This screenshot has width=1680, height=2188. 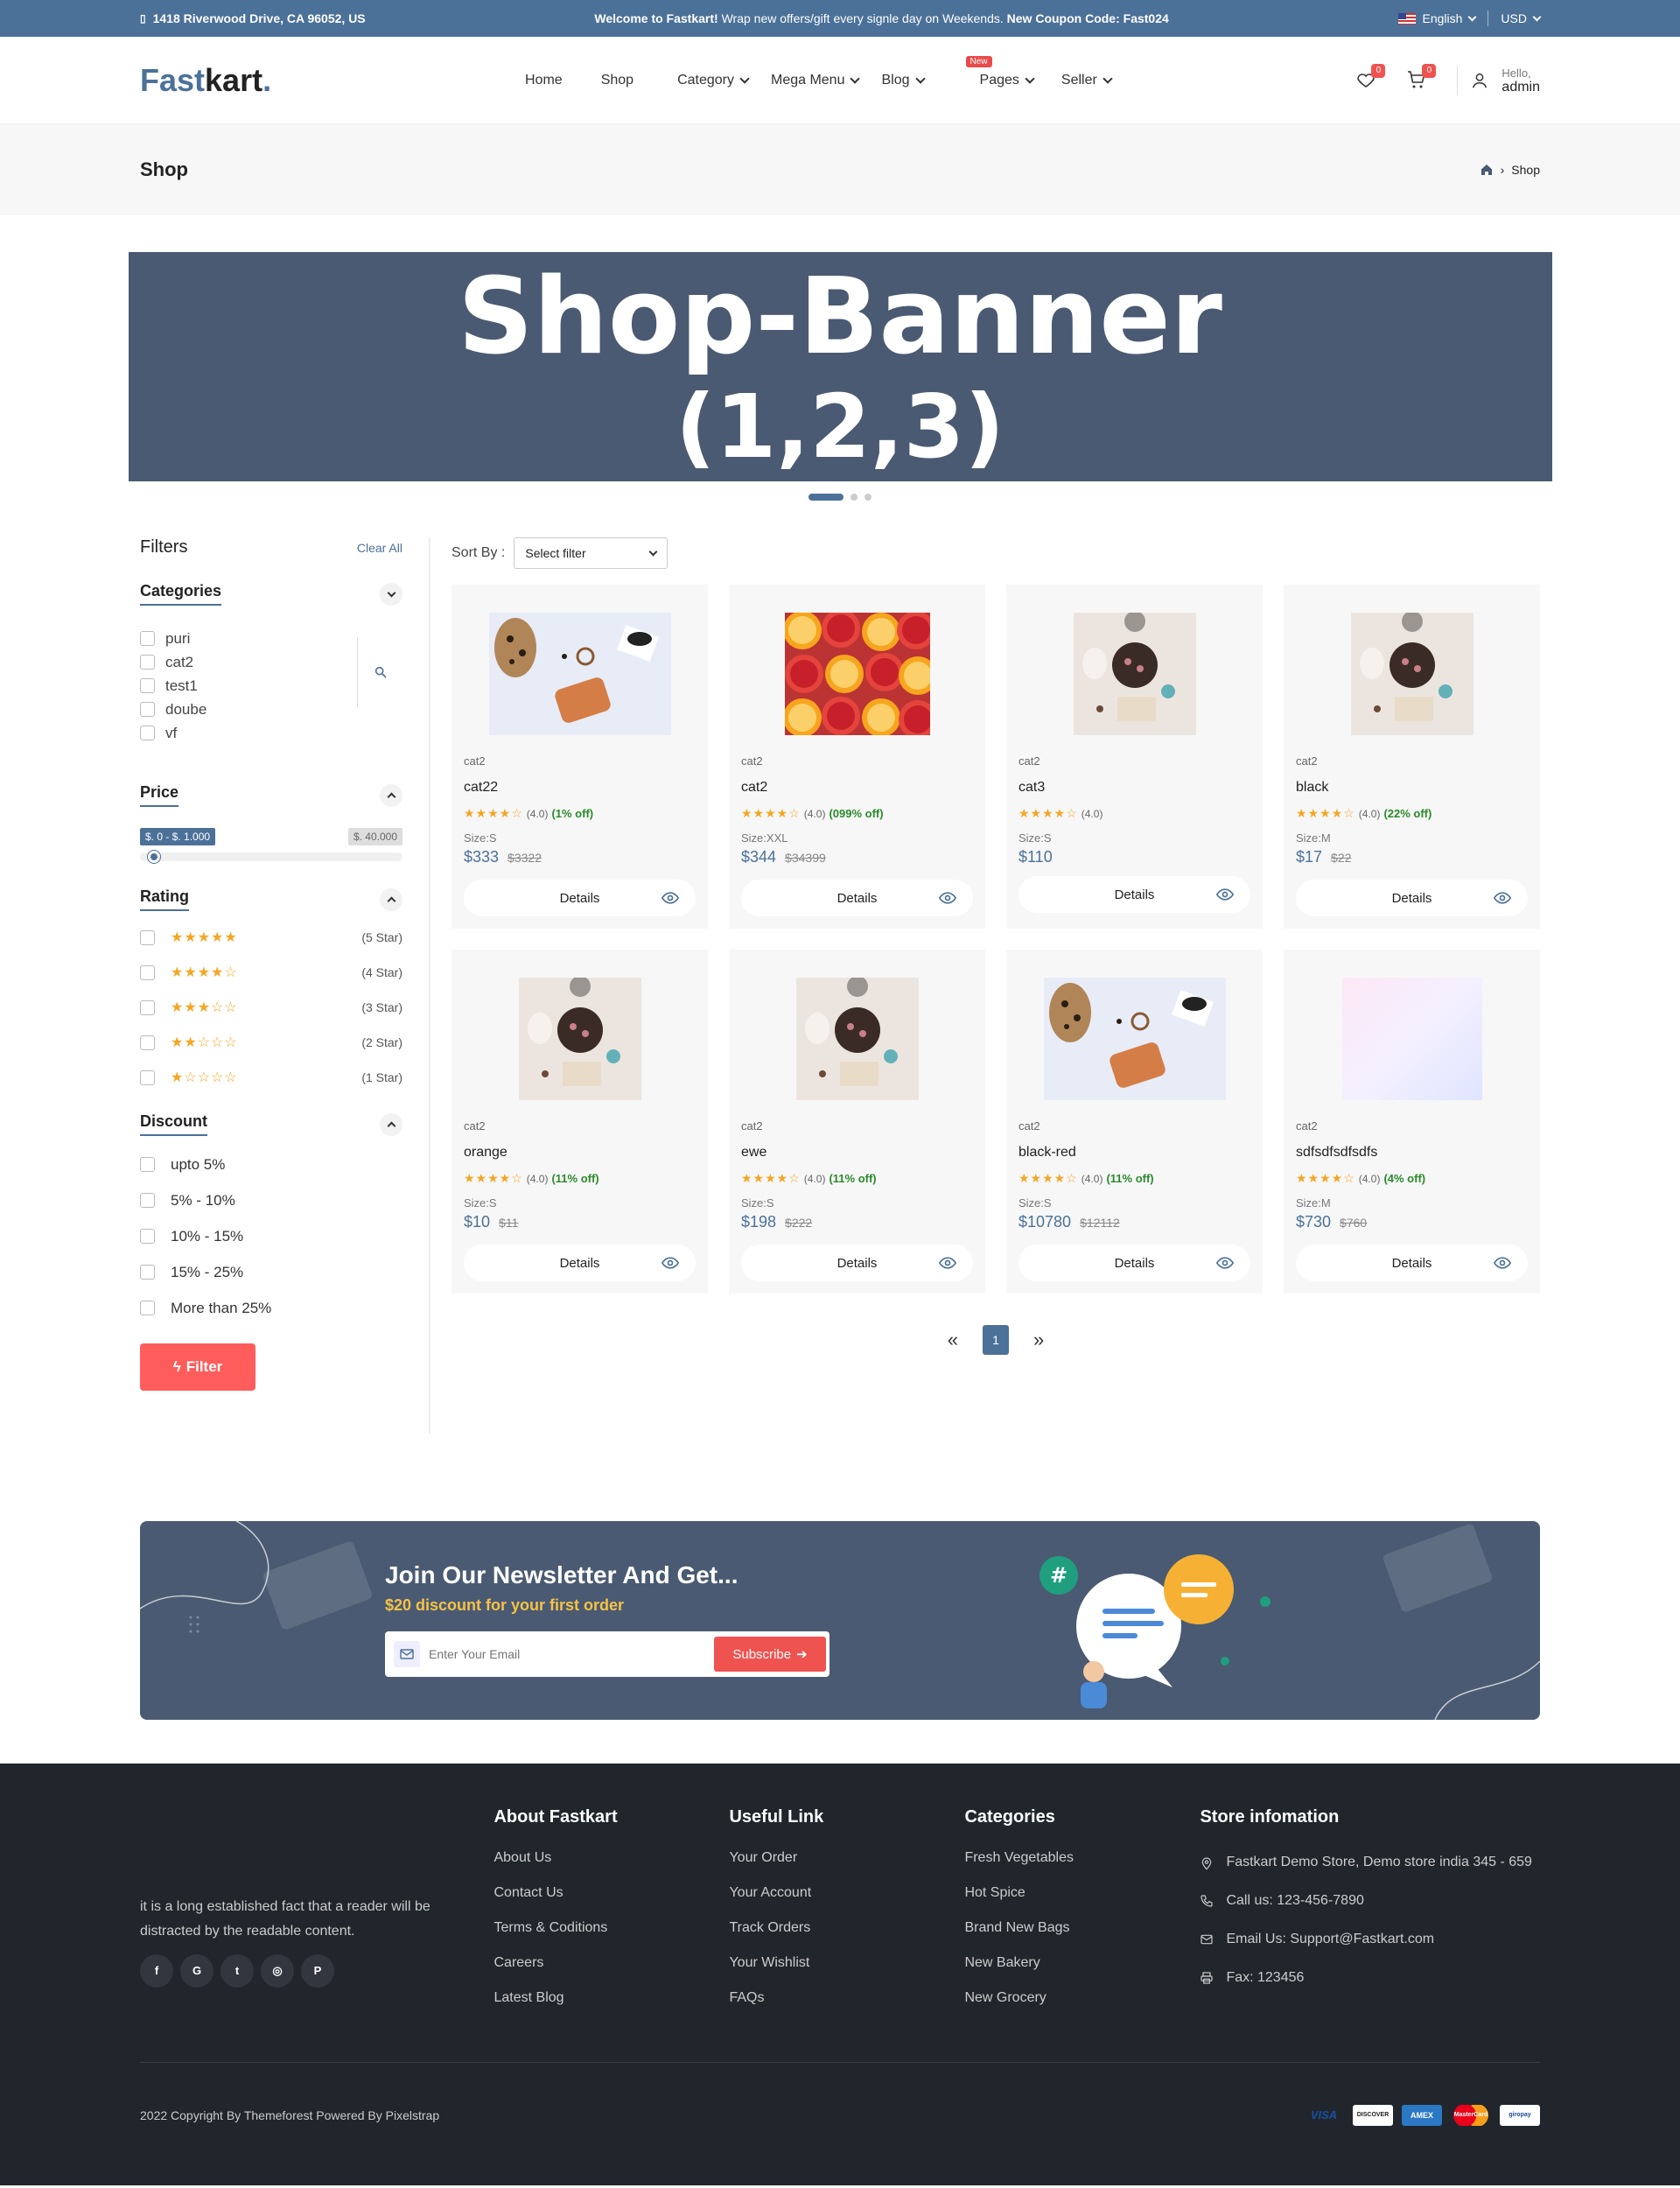 What do you see at coordinates (271, 1236) in the screenshot?
I see `discount-option: 10% - 15%` at bounding box center [271, 1236].